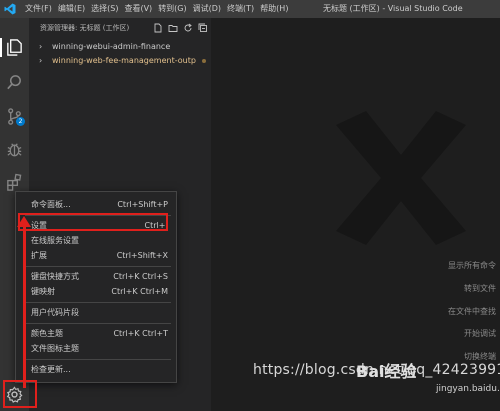 This screenshot has width=500, height=411. Describe the element at coordinates (20, 121) in the screenshot. I see `scm-badge: 2` at that location.